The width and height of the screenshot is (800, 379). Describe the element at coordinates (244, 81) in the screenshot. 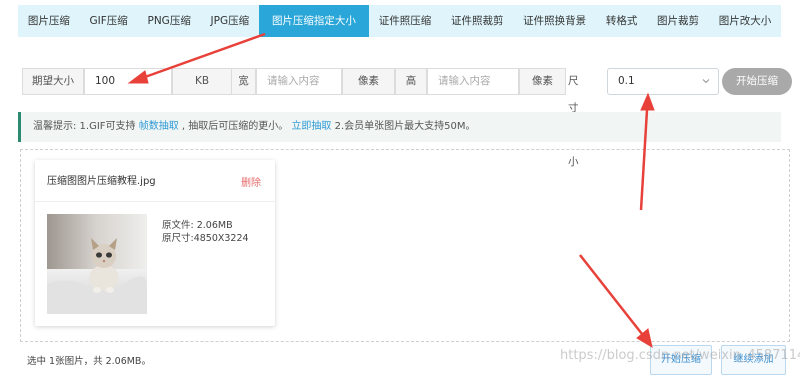

I see `width-label: 宽` at that location.